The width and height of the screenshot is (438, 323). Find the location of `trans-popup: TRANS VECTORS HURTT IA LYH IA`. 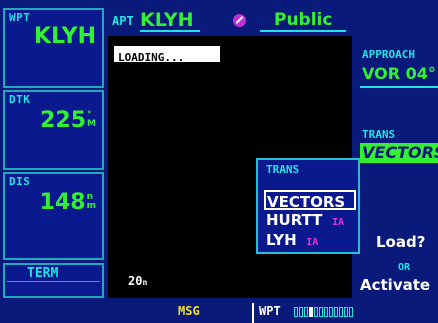

trans-popup: TRANS VECTORS HURTT IA LYH IA is located at coordinates (308, 206).